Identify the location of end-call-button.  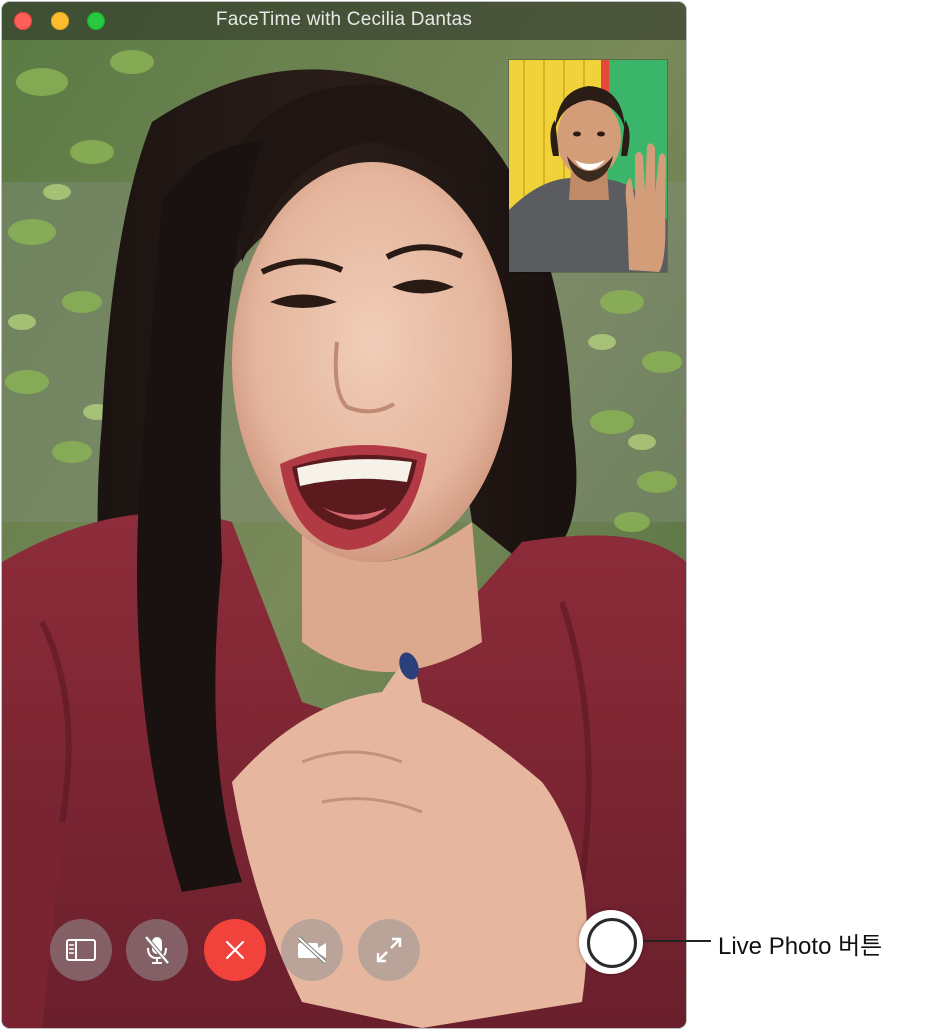
(235, 950).